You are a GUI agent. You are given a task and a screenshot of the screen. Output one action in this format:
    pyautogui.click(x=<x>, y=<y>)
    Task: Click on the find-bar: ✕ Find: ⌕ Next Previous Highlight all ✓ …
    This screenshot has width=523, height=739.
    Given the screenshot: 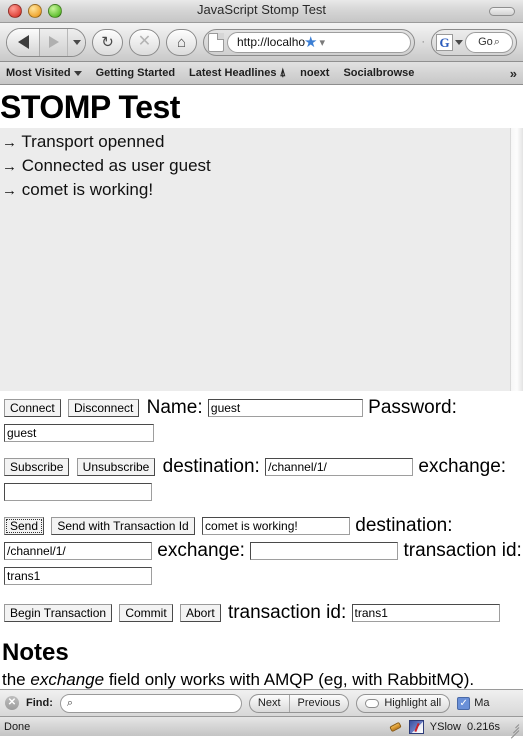 What is the action you would take?
    pyautogui.click(x=261, y=702)
    